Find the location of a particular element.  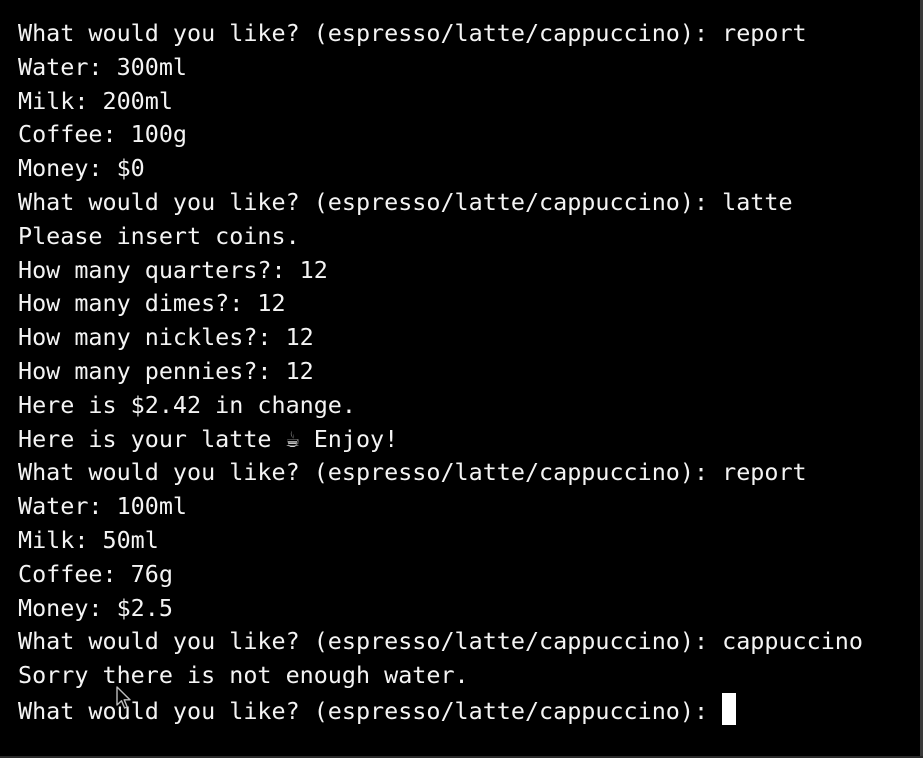

terminal-line: How many nickles?: 12 is located at coordinates (166, 337).